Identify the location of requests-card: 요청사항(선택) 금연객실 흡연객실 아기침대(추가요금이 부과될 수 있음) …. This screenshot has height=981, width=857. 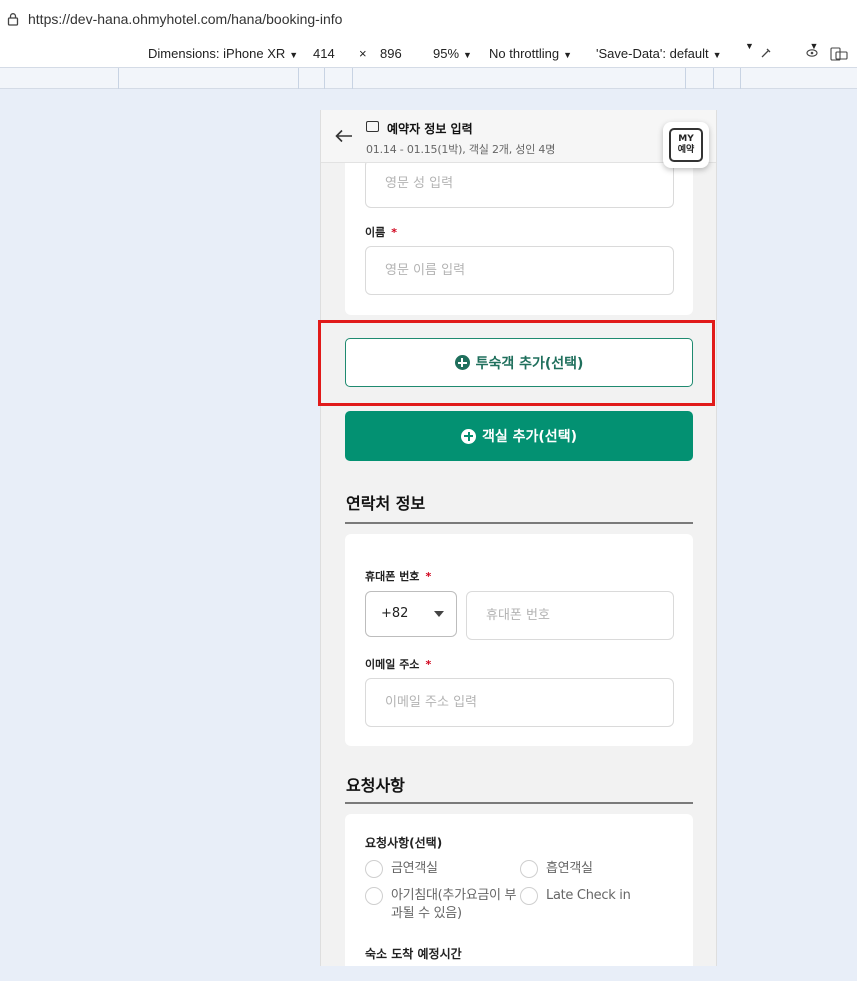
(519, 890).